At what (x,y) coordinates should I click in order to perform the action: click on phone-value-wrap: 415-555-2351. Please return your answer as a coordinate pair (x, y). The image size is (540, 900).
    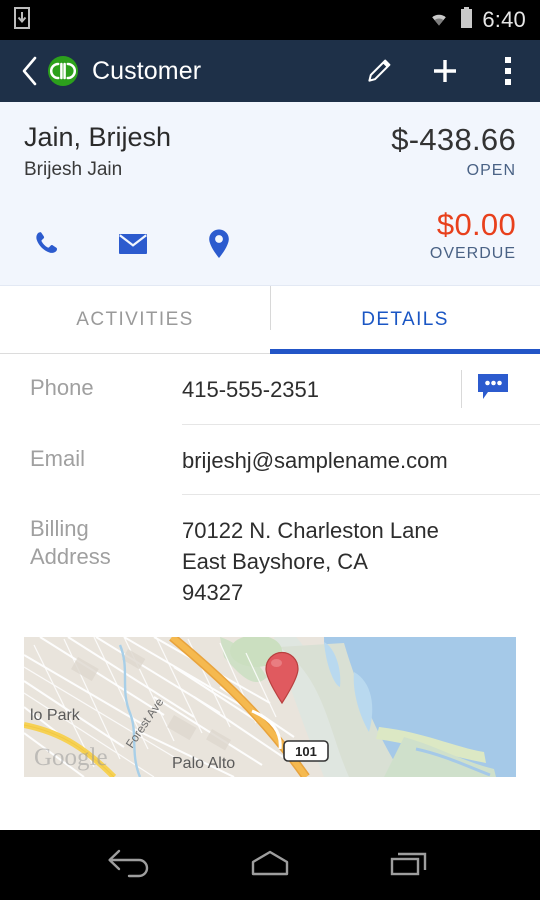
    Looking at the image, I should click on (353, 388).